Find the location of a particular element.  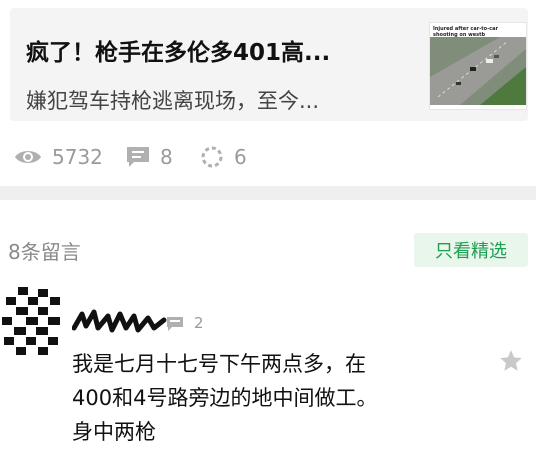

comments-stat: 8 is located at coordinates (149, 157).